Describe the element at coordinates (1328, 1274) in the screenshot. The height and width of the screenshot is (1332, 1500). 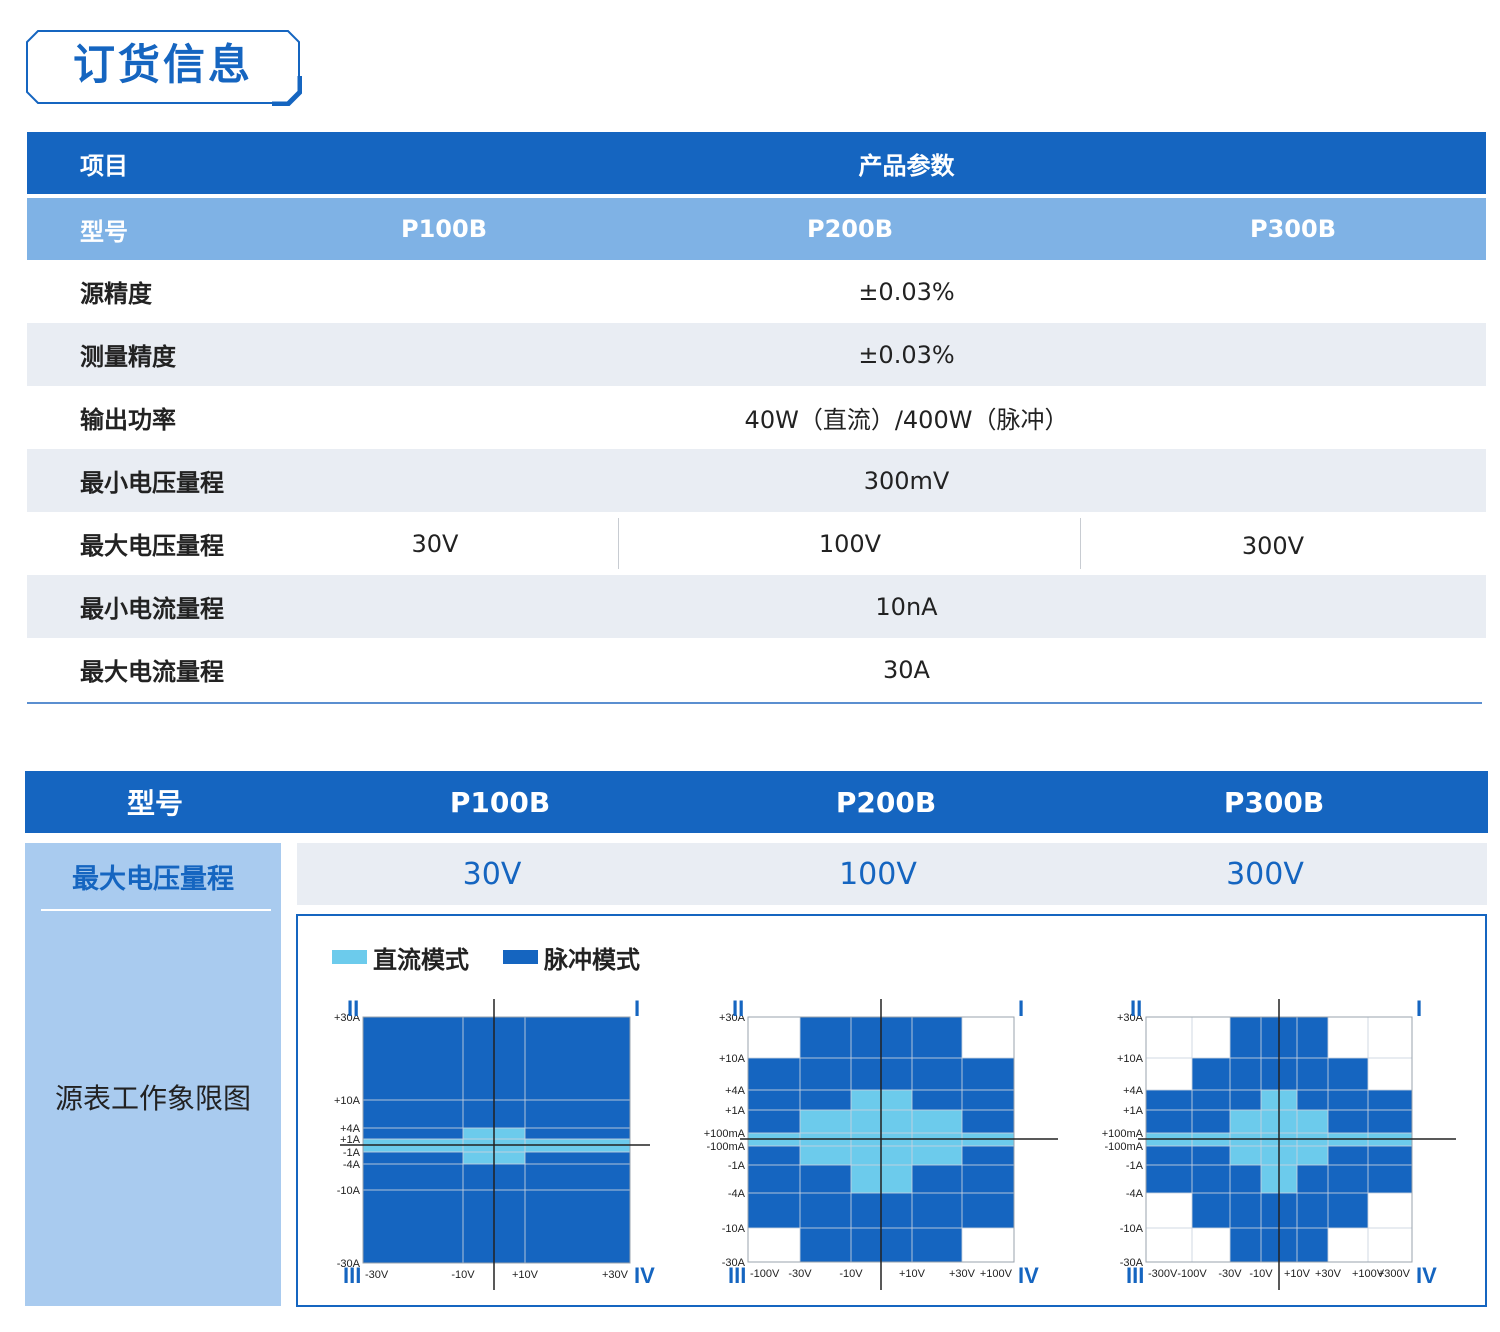
I see `x-tick-label: +30V` at that location.